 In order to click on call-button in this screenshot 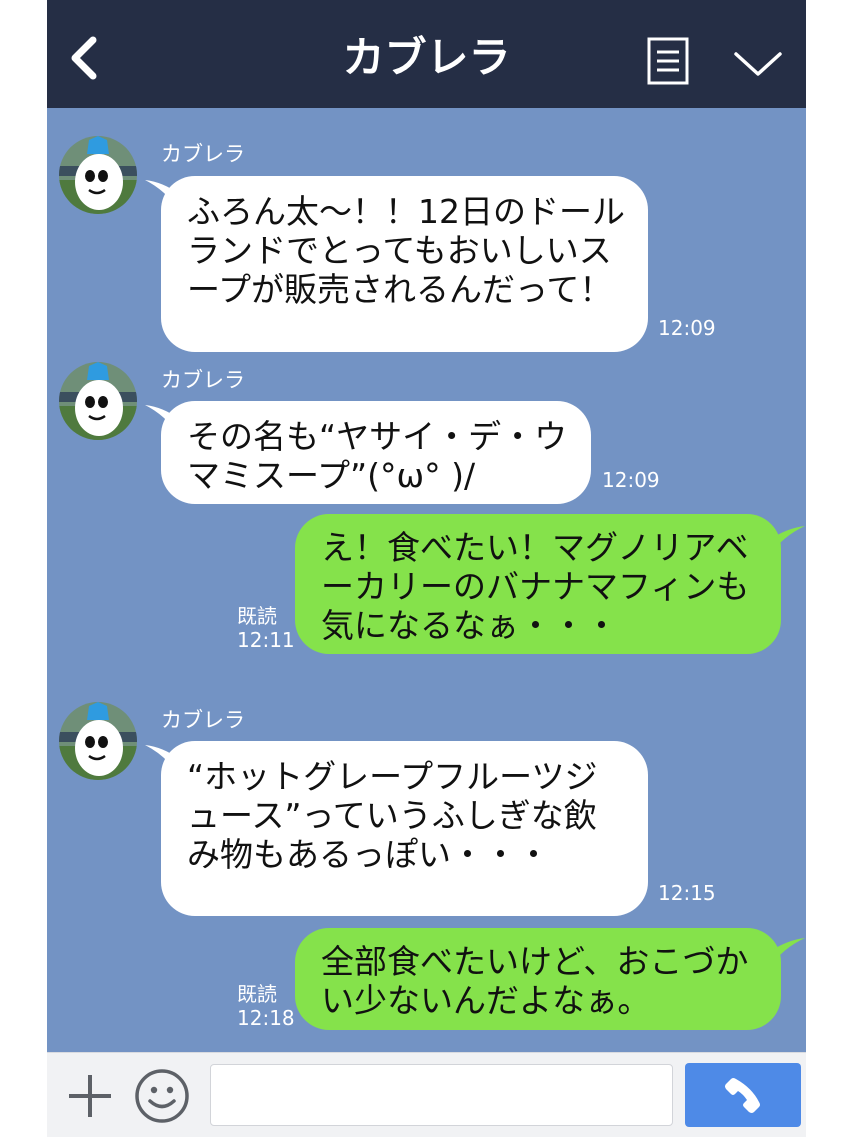, I will do `click(743, 1095)`.